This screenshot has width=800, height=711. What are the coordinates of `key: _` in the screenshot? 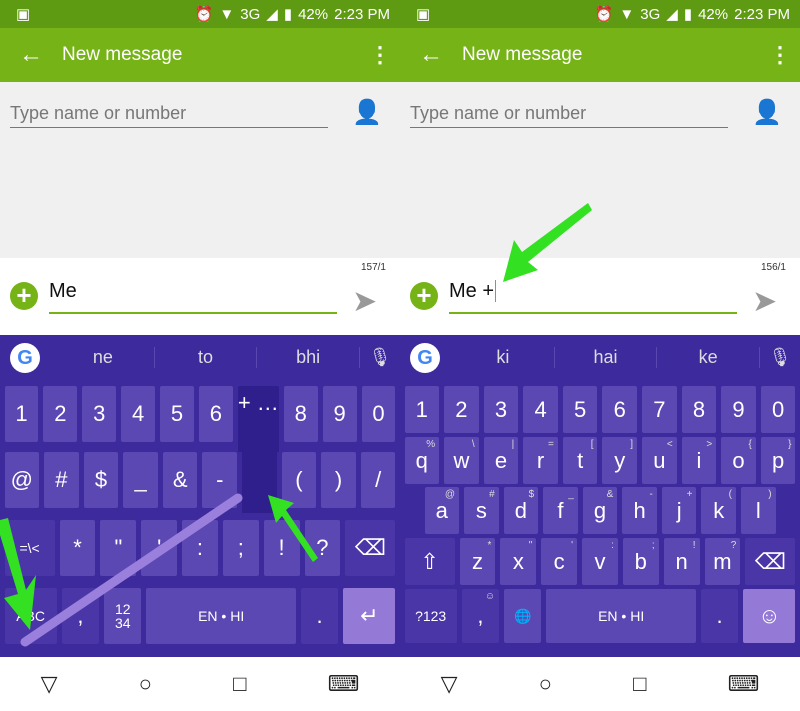 It's located at (140, 480).